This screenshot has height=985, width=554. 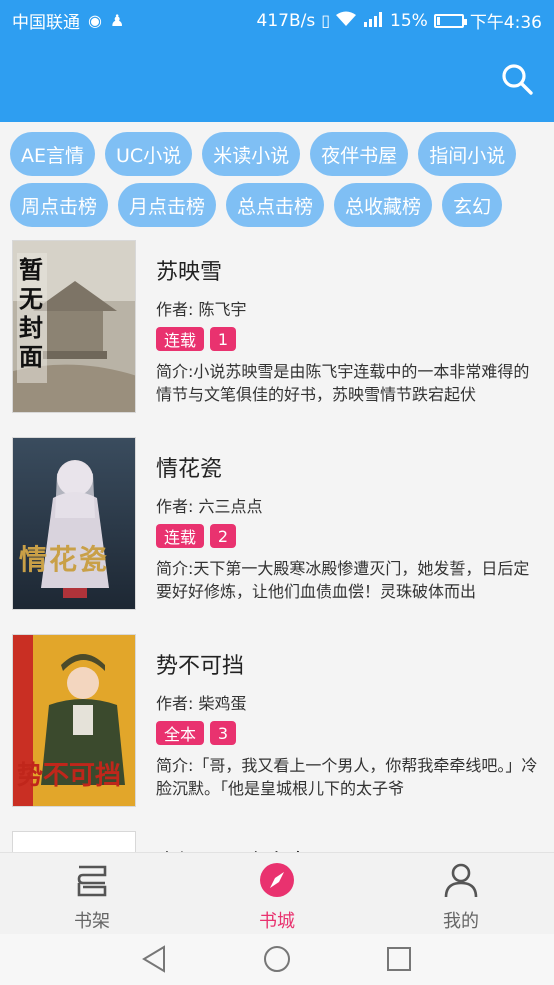 I want to click on category-row-2: 周点击榜 月点击榜 总点击榜 总收藏榜 玄幻, so click(x=256, y=205).